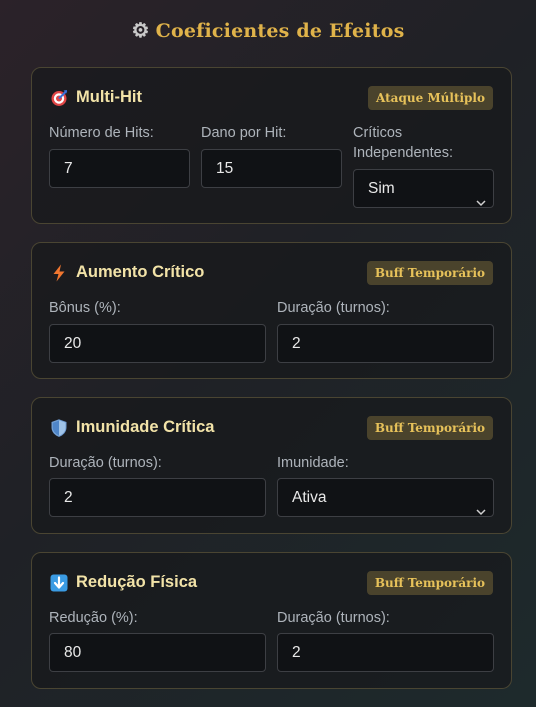 The width and height of the screenshot is (536, 707). What do you see at coordinates (271, 584) in the screenshot?
I see `card-header: Redução Física Buff Temporário` at bounding box center [271, 584].